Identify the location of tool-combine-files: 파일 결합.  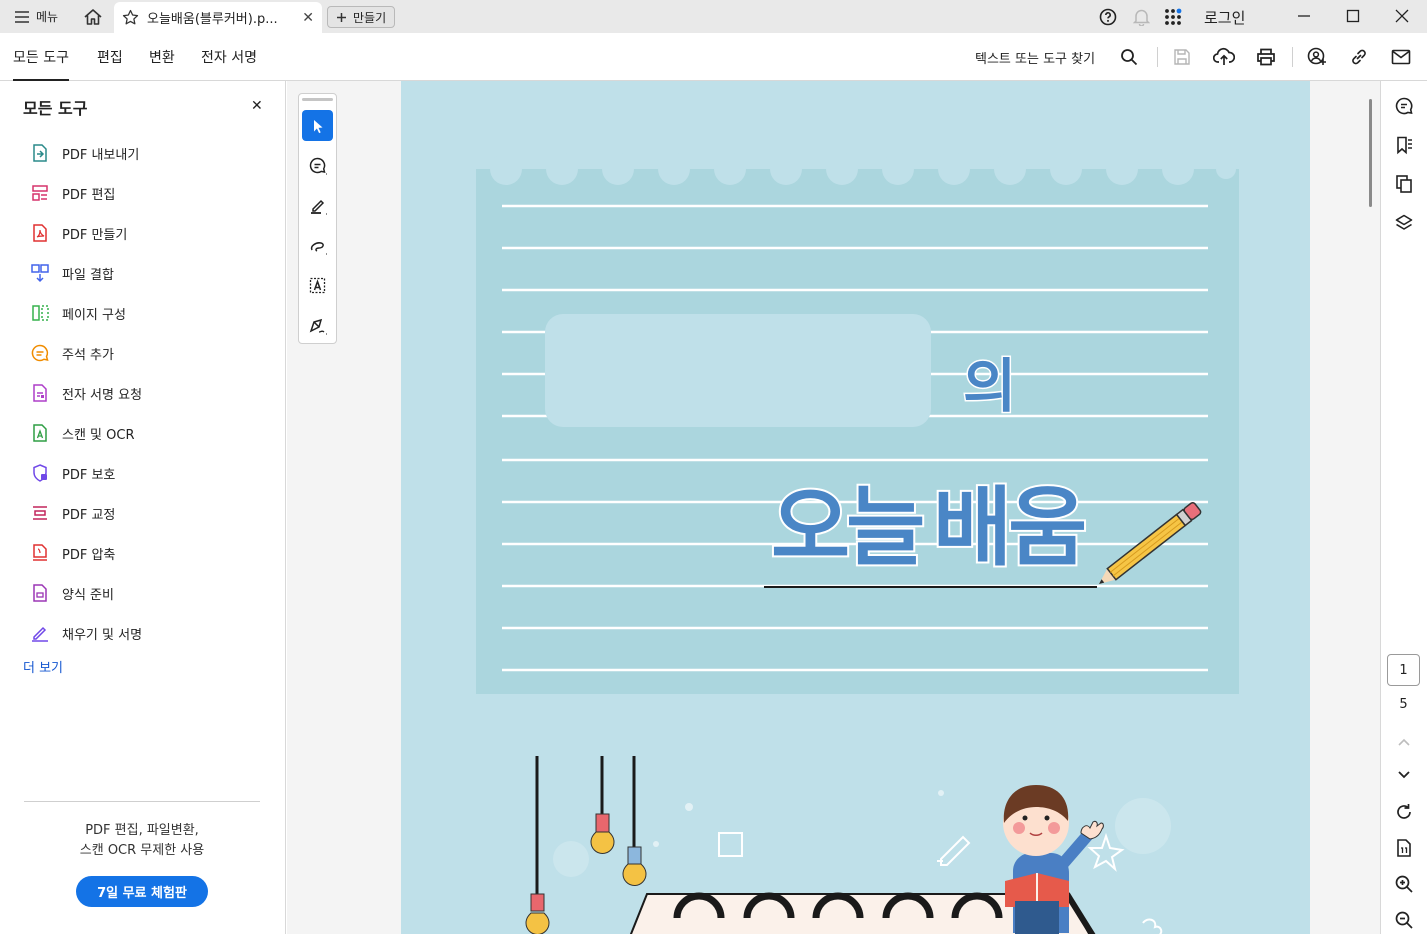
(150, 273).